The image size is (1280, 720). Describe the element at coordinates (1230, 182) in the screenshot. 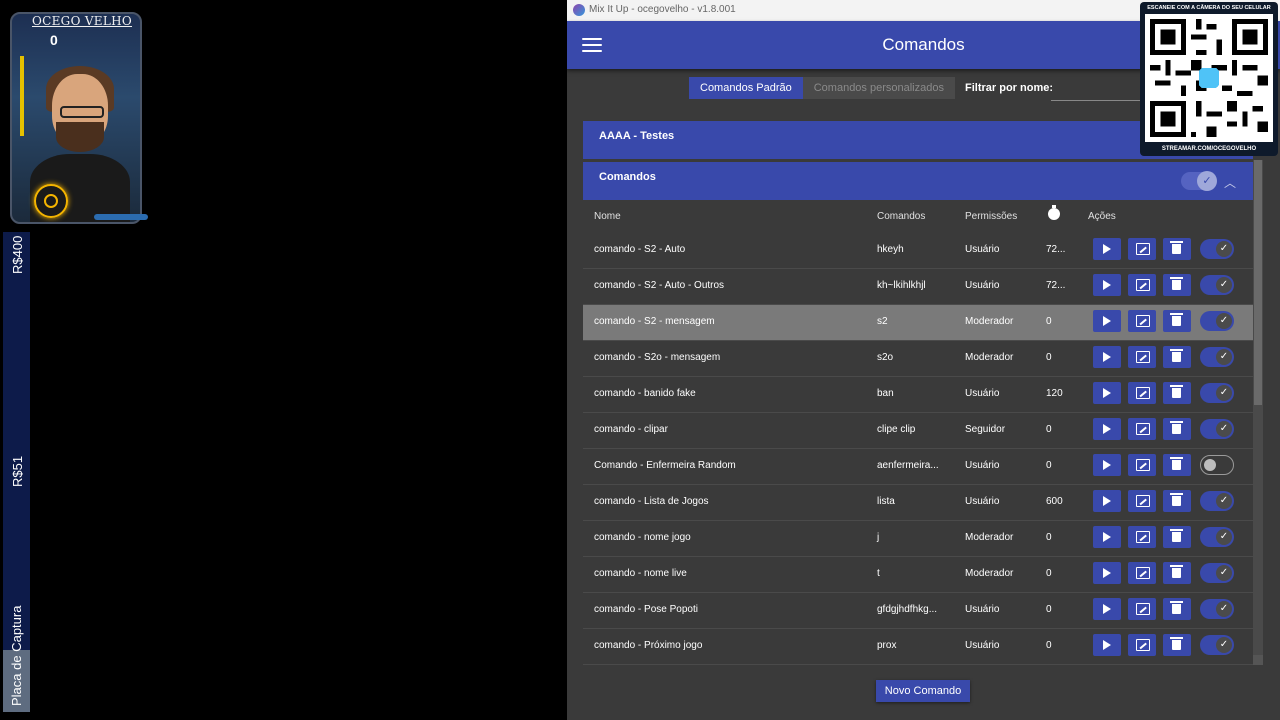

I see `chevron-up-icon: ︿` at that location.